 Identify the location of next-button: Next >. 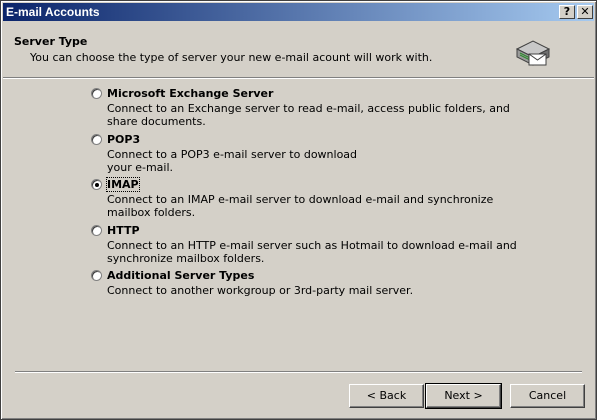
(463, 396).